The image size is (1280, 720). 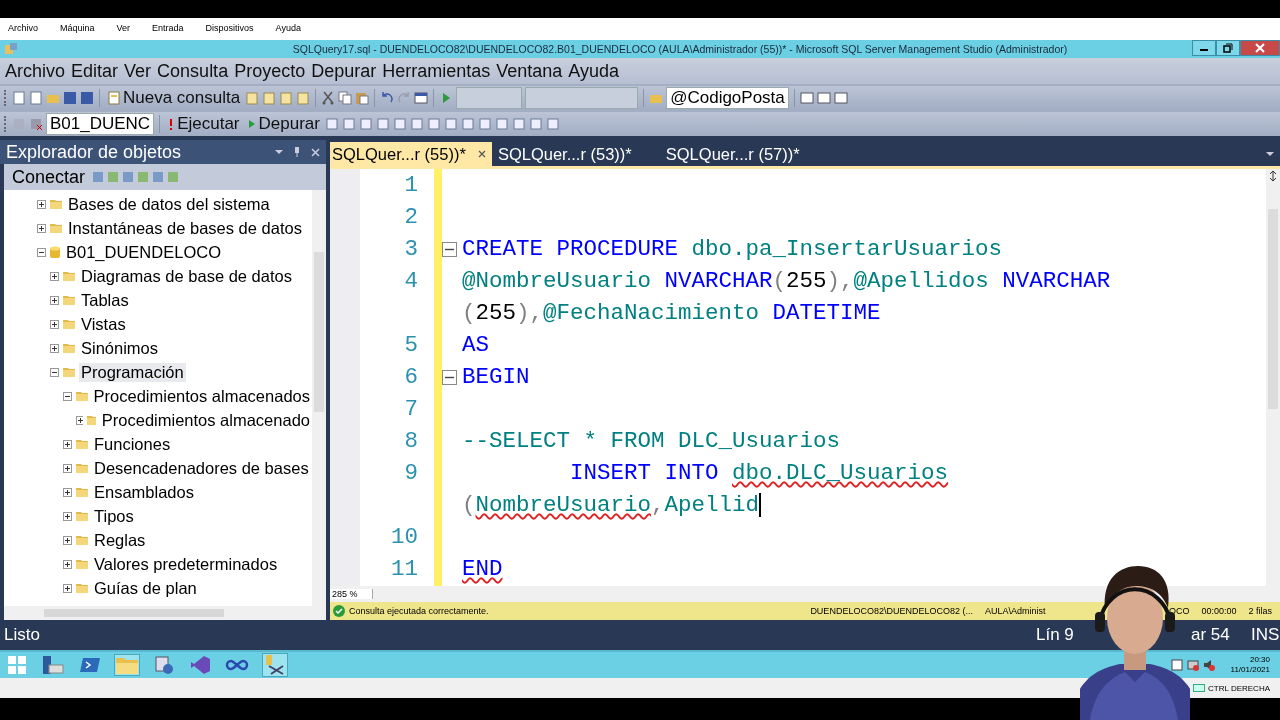 What do you see at coordinates (132, 444) in the screenshot?
I see `tree-item: Funciones` at bounding box center [132, 444].